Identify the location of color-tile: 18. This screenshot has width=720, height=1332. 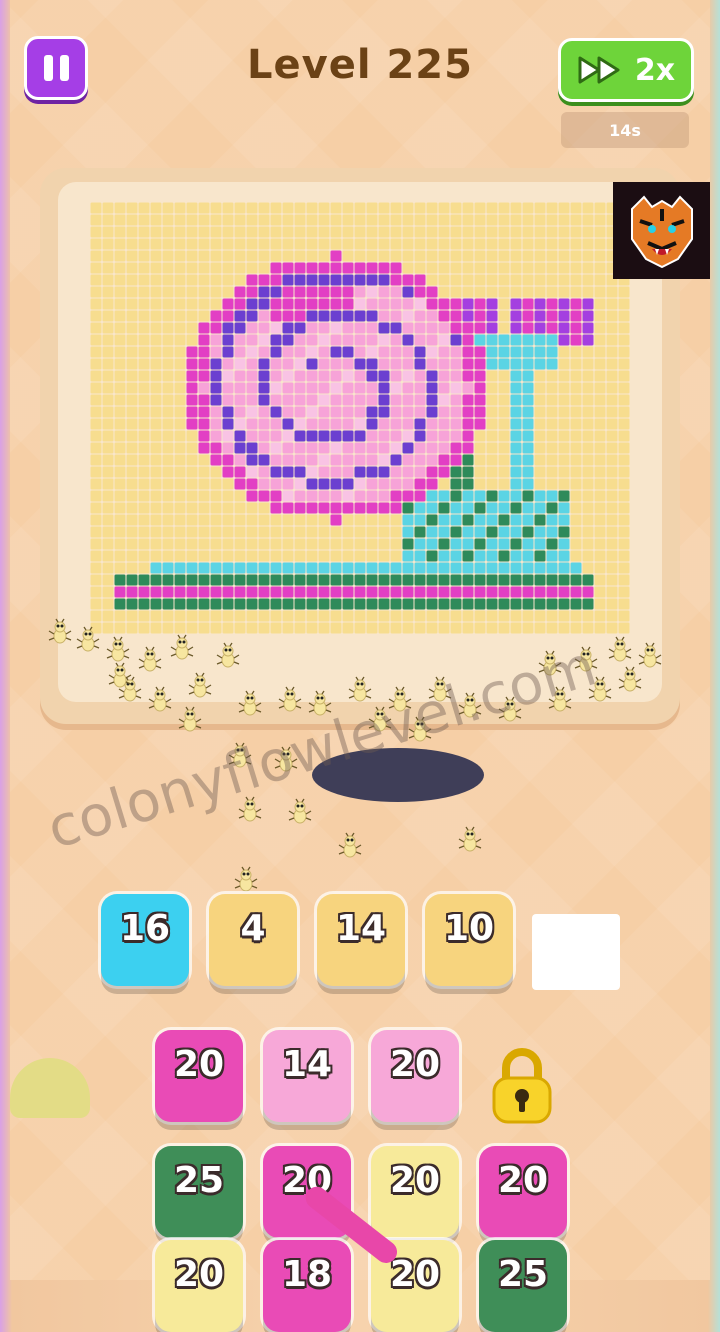
(307, 1286).